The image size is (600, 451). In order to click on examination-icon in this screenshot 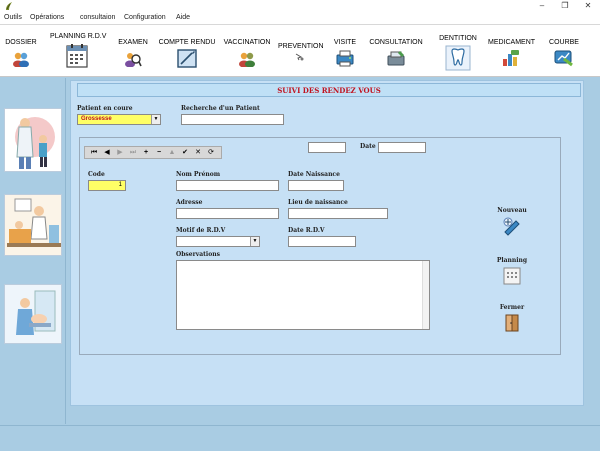, I will do `click(133, 60)`.